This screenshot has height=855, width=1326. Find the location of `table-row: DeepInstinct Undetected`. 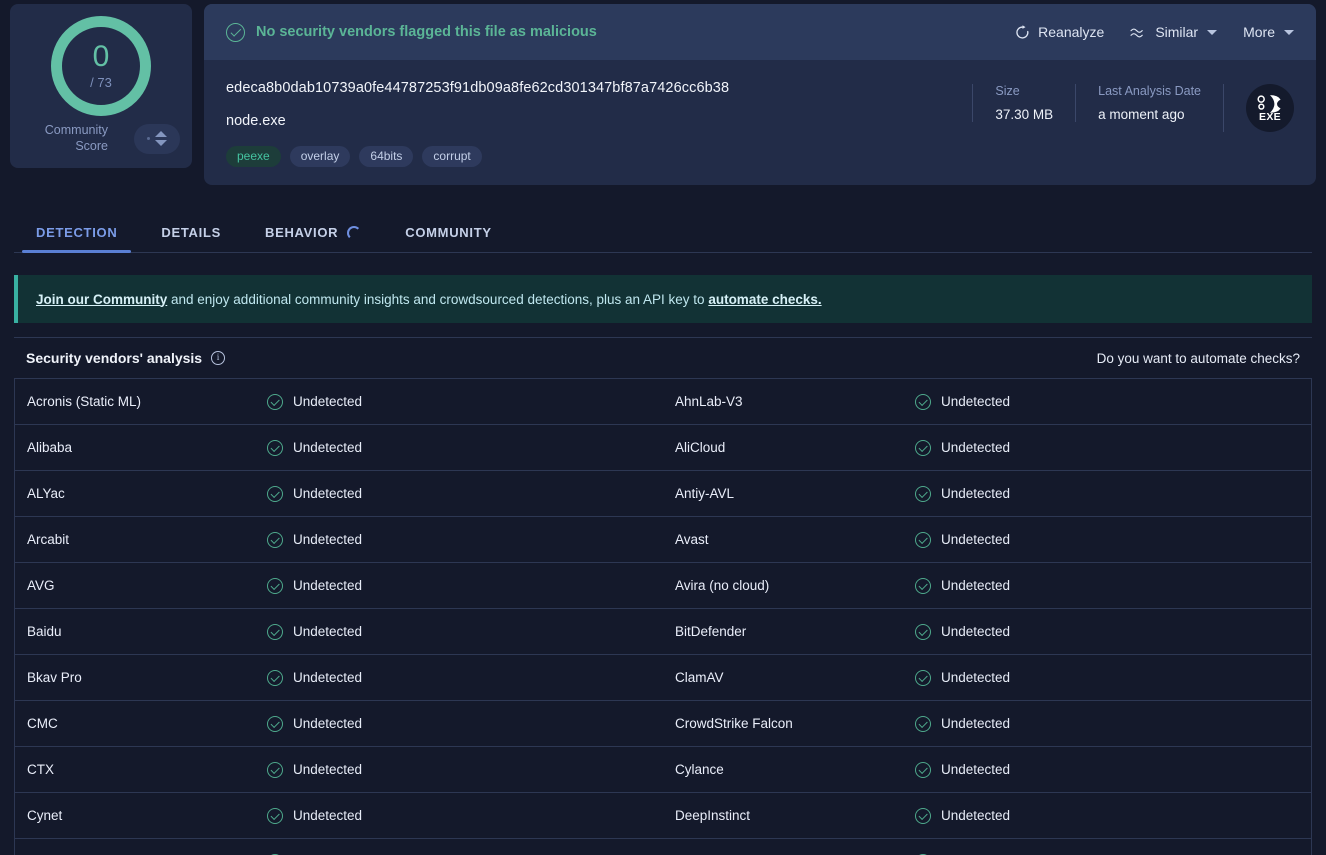

table-row: DeepInstinct Undetected is located at coordinates (987, 816).